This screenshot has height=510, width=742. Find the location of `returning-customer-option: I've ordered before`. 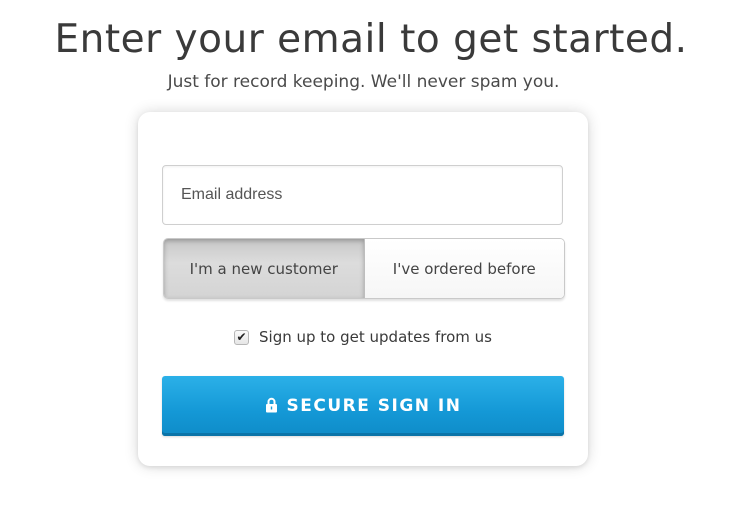

returning-customer-option: I've ordered before is located at coordinates (464, 268).